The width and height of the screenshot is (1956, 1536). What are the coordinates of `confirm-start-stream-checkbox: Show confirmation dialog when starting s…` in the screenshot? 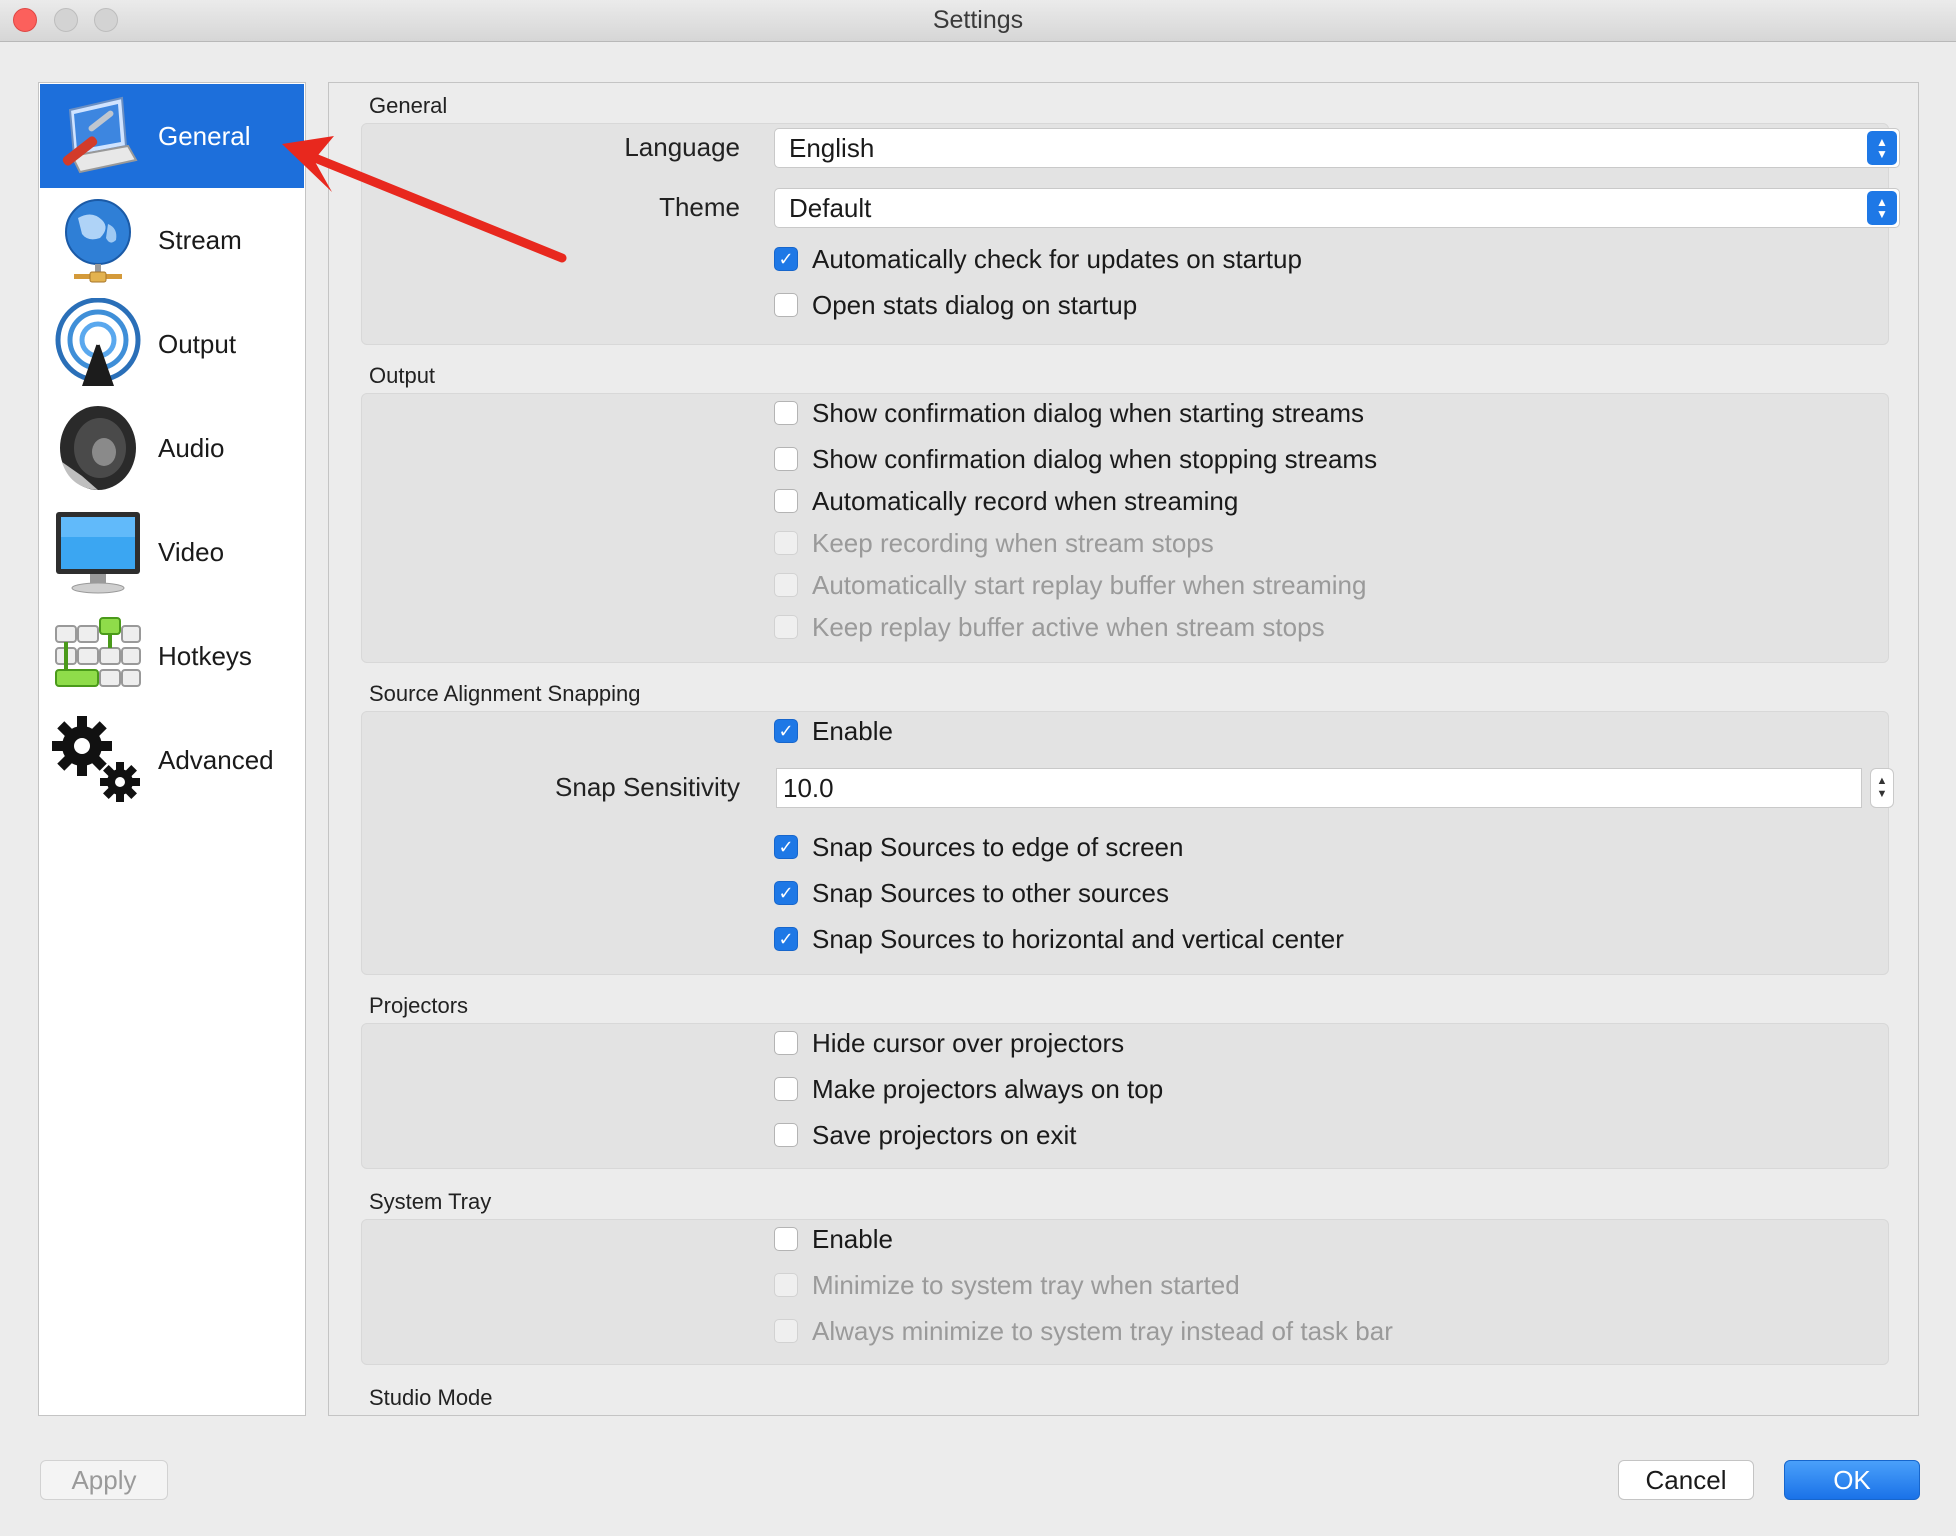 It's located at (1069, 413).